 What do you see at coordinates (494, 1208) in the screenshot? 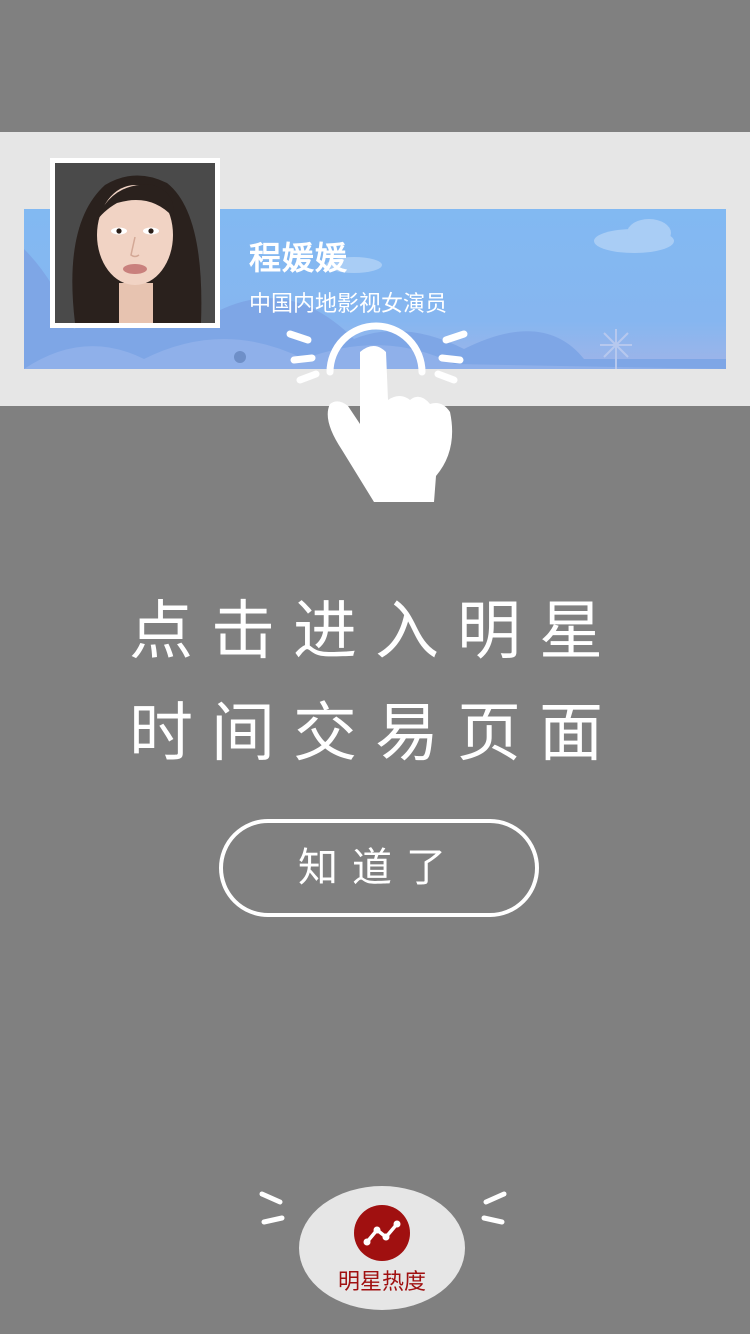
I see `spark-right-icon` at bounding box center [494, 1208].